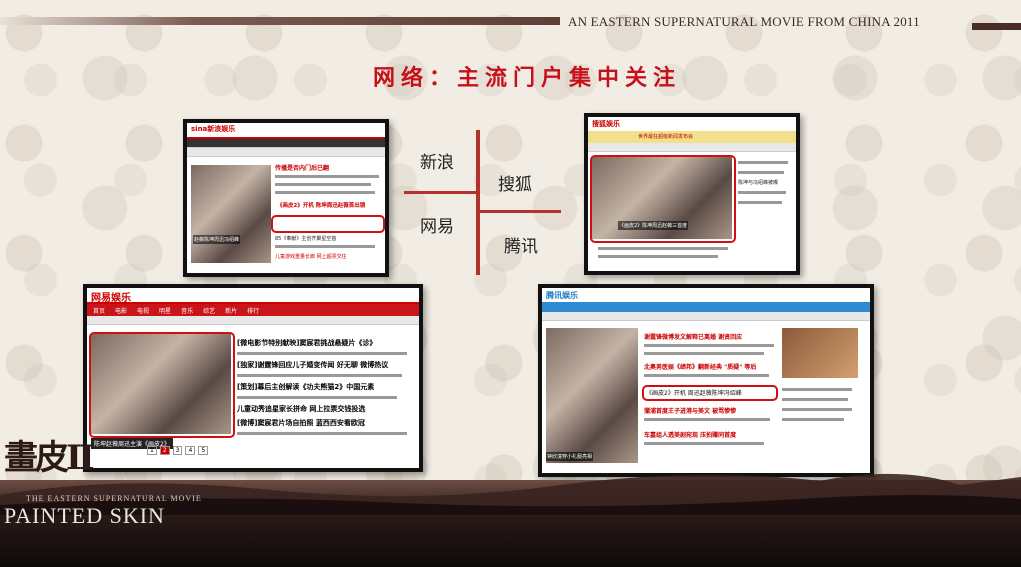 This screenshot has height=567, width=1021. Describe the element at coordinates (312, 365) in the screenshot. I see `netease-line2: [独家]谢霆锋回应儿子婚变传闻 好无聊 微博热议` at that location.